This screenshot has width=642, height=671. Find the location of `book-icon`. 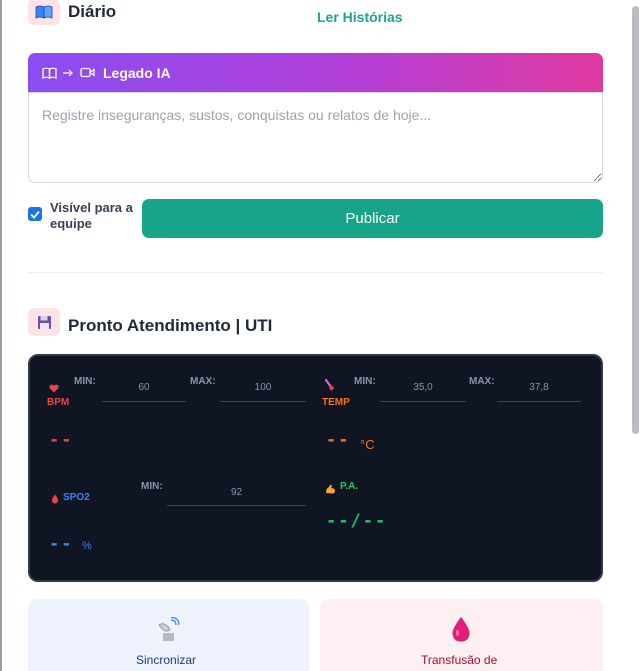

book-icon is located at coordinates (49, 73).